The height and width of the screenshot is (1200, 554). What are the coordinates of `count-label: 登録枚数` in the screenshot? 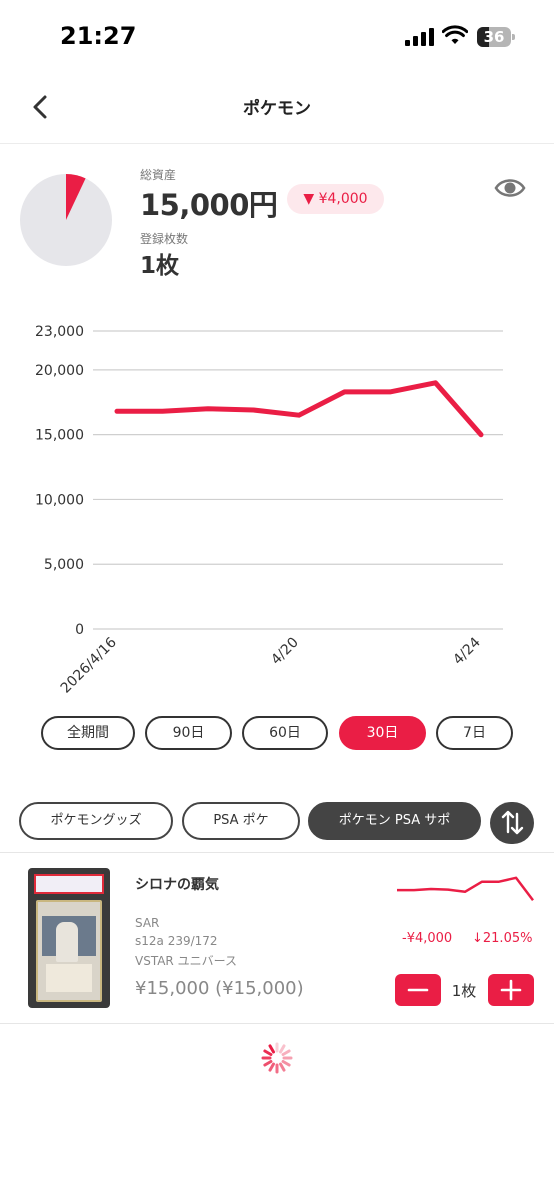 It's located at (164, 239).